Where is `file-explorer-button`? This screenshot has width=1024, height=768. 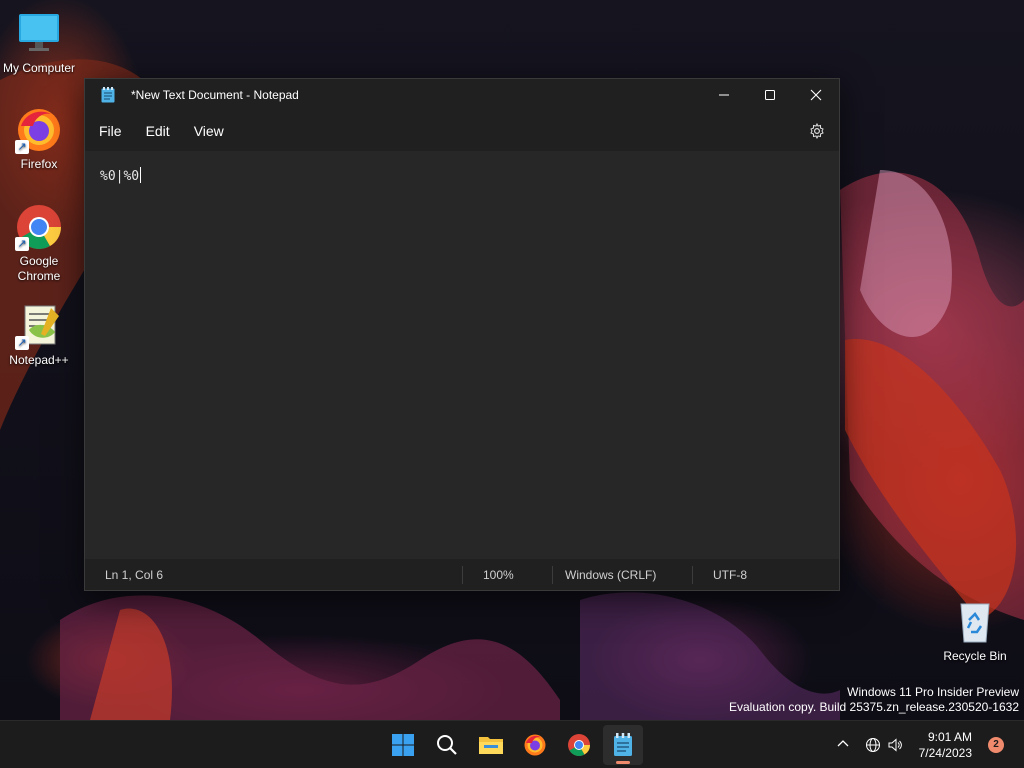 file-explorer-button is located at coordinates (491, 745).